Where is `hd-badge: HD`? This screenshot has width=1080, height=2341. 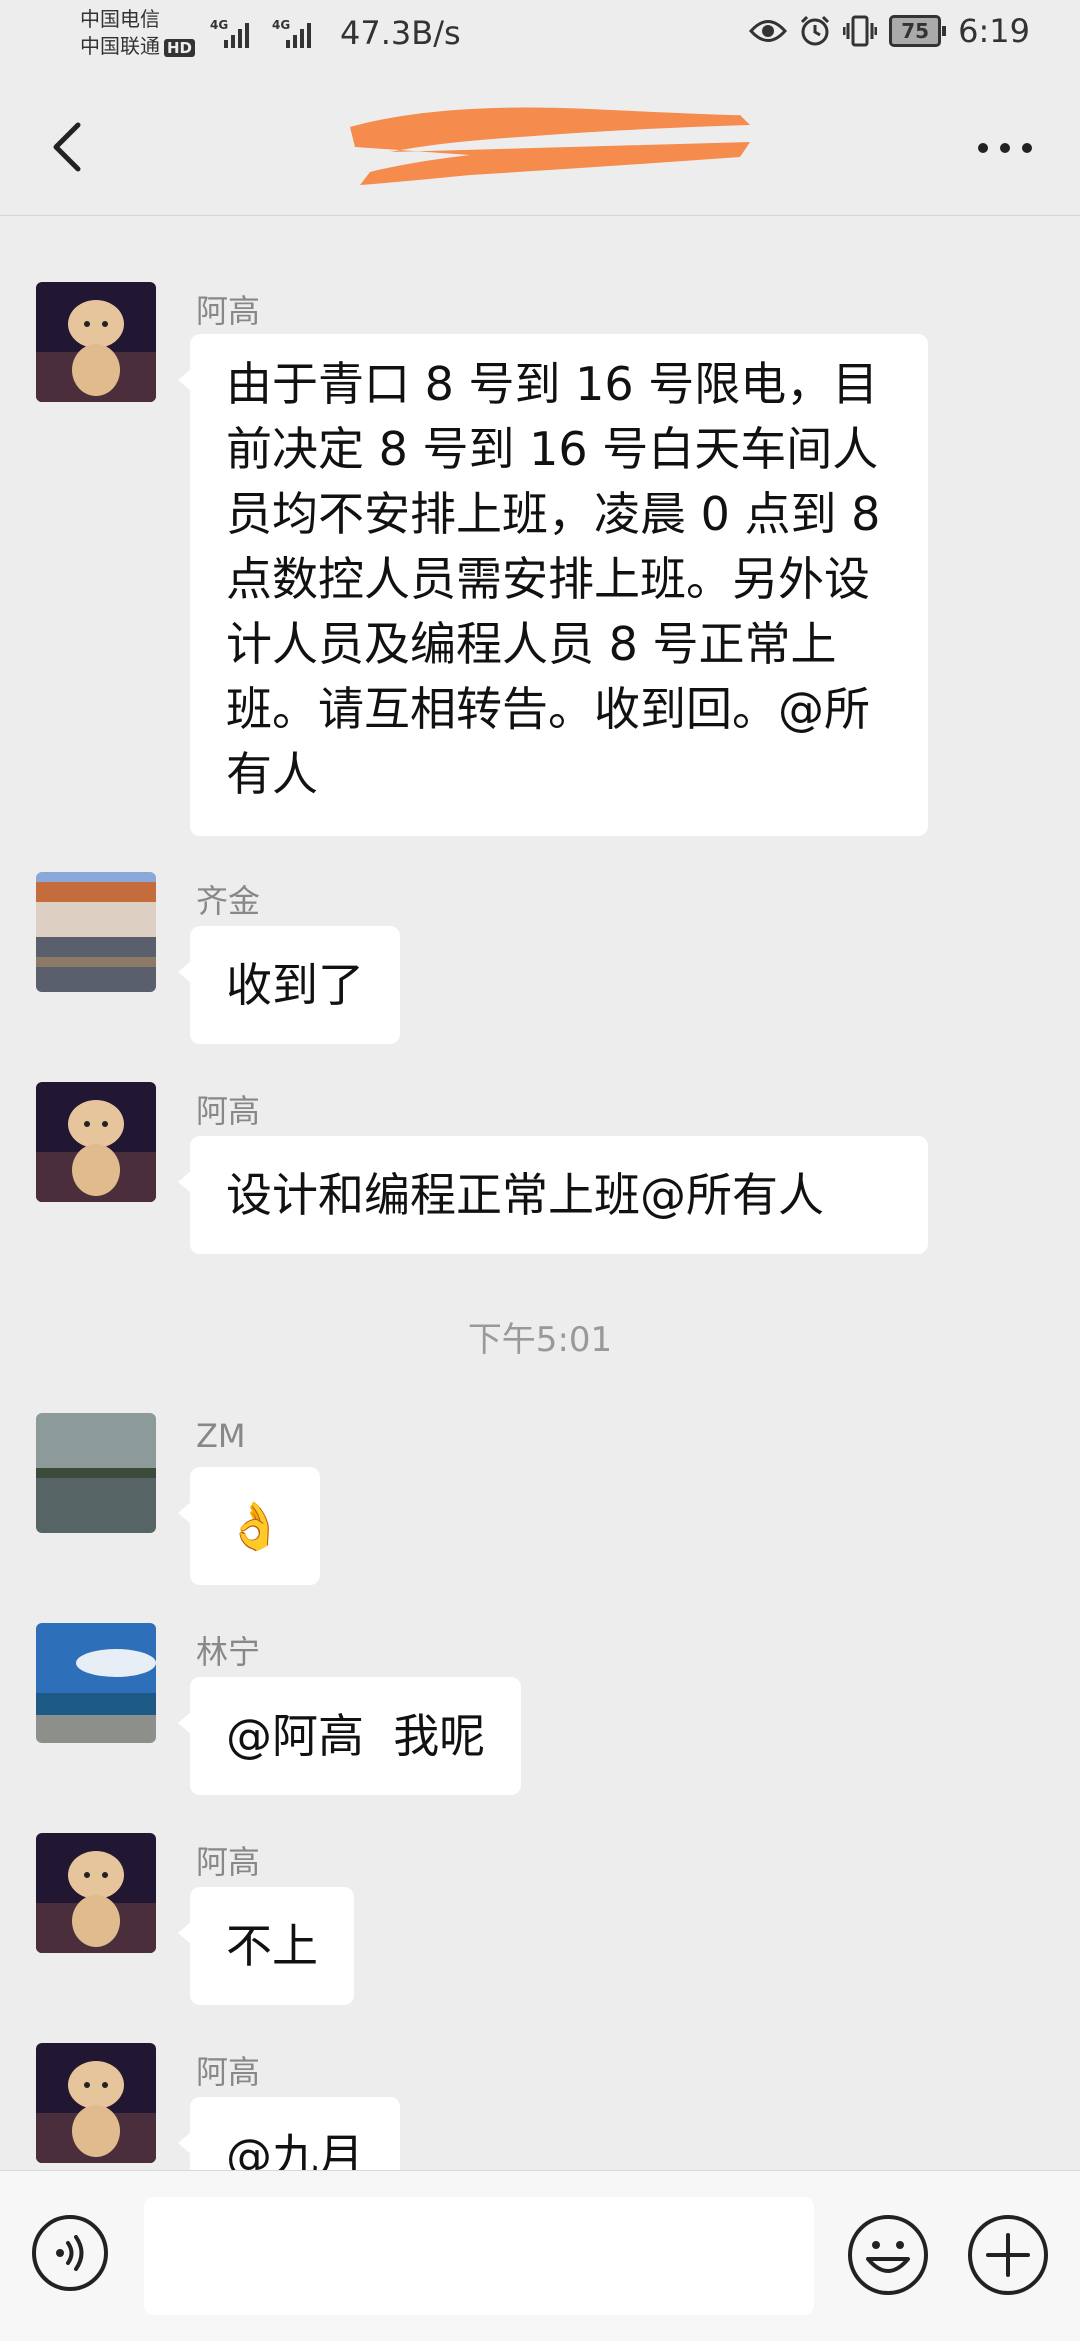 hd-badge: HD is located at coordinates (180, 48).